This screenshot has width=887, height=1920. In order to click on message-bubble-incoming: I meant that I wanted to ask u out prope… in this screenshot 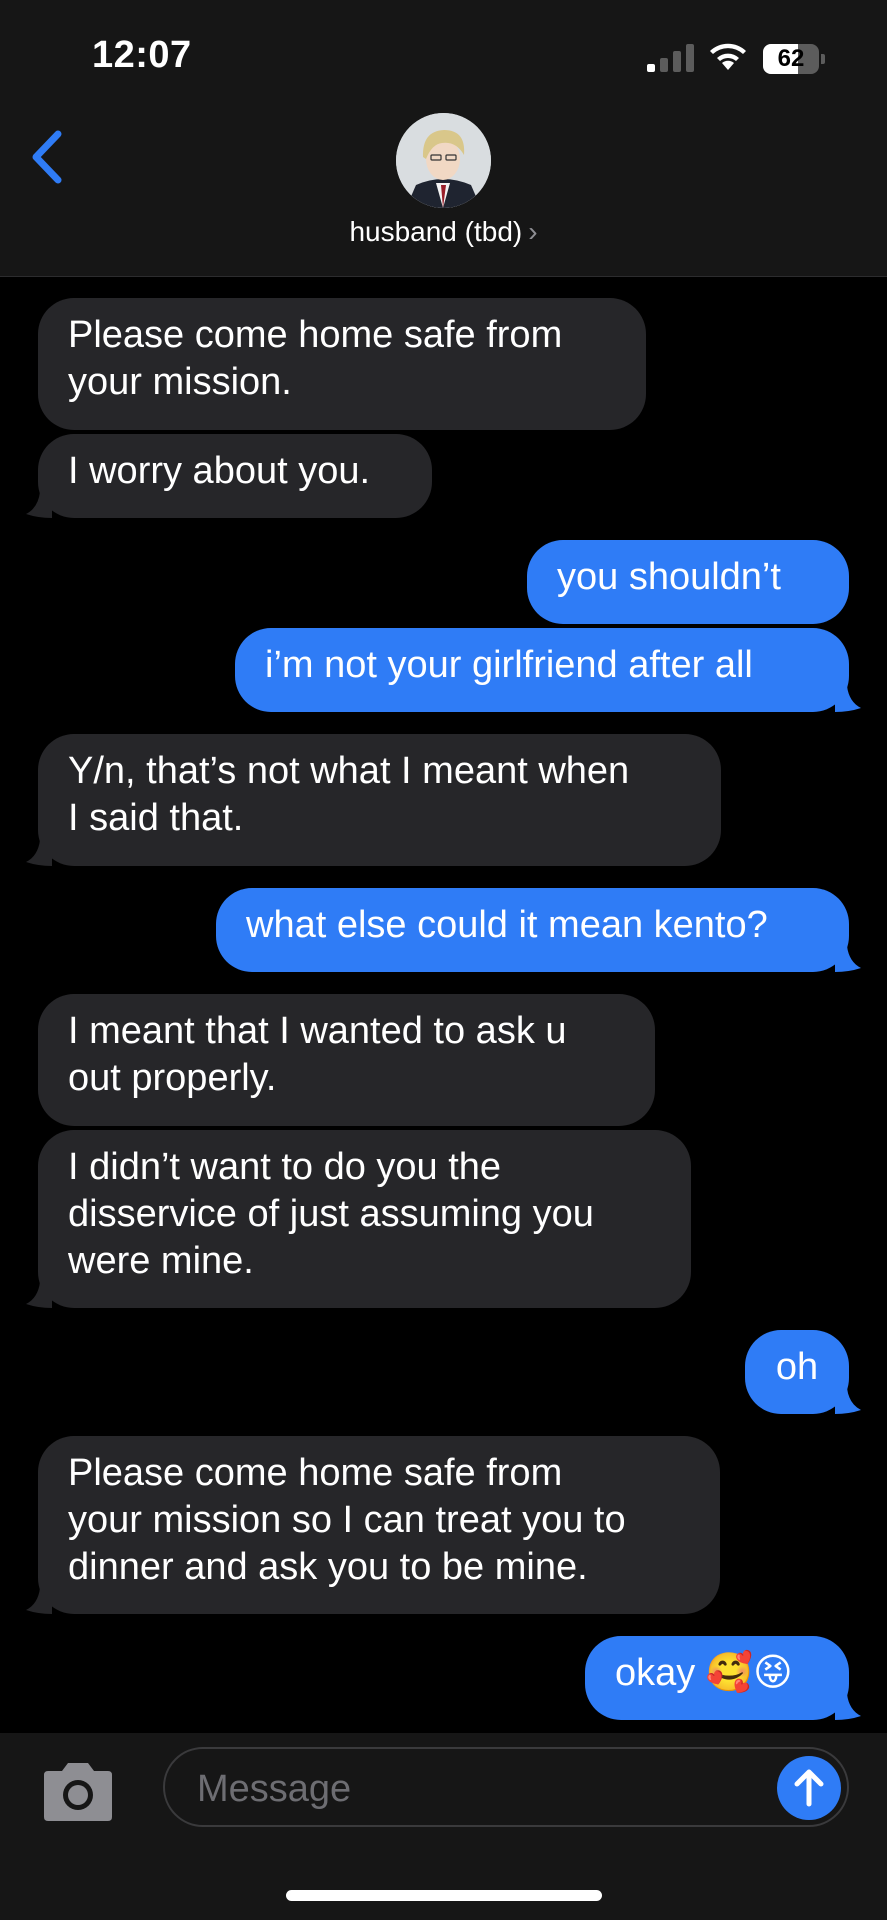, I will do `click(346, 1060)`.